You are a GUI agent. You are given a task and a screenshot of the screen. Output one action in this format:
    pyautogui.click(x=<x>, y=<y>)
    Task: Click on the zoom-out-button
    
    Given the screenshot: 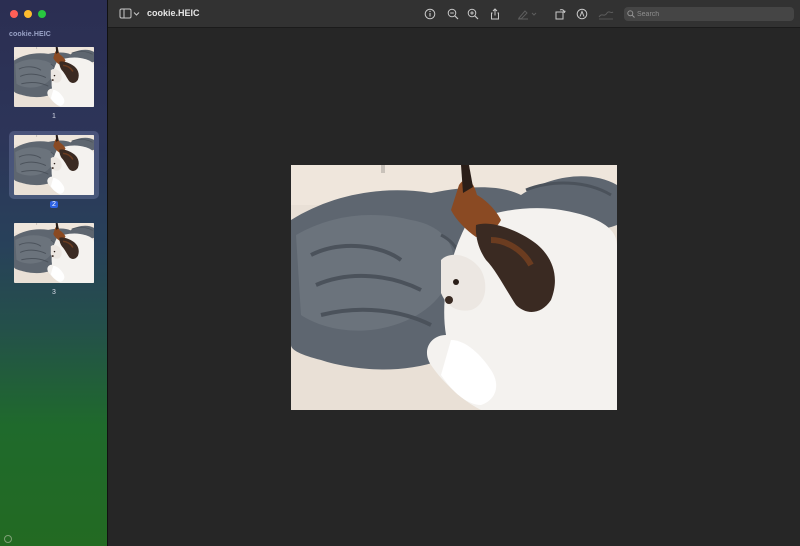 What is the action you would take?
    pyautogui.click(x=453, y=14)
    